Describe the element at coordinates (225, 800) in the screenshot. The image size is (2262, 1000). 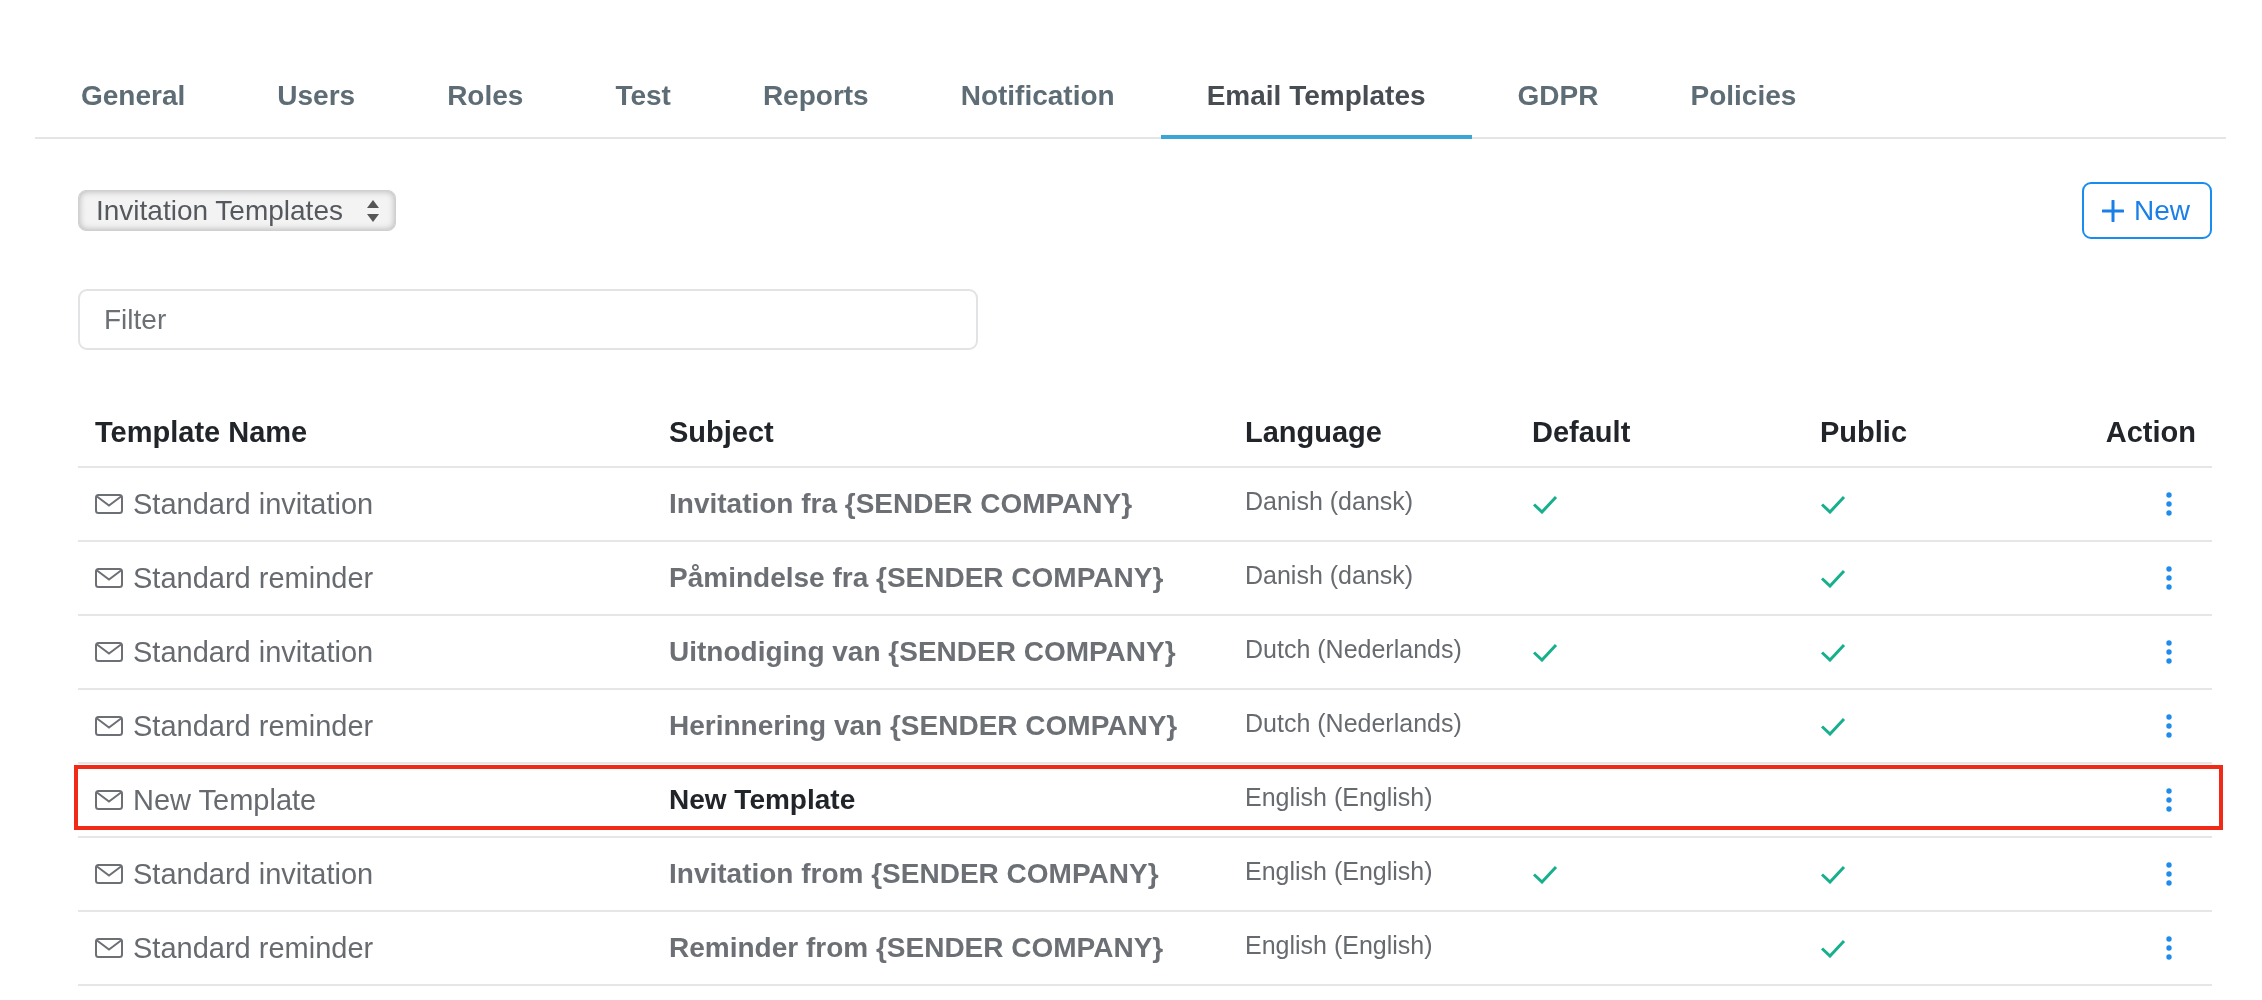
I see `template-name: New Template` at that location.